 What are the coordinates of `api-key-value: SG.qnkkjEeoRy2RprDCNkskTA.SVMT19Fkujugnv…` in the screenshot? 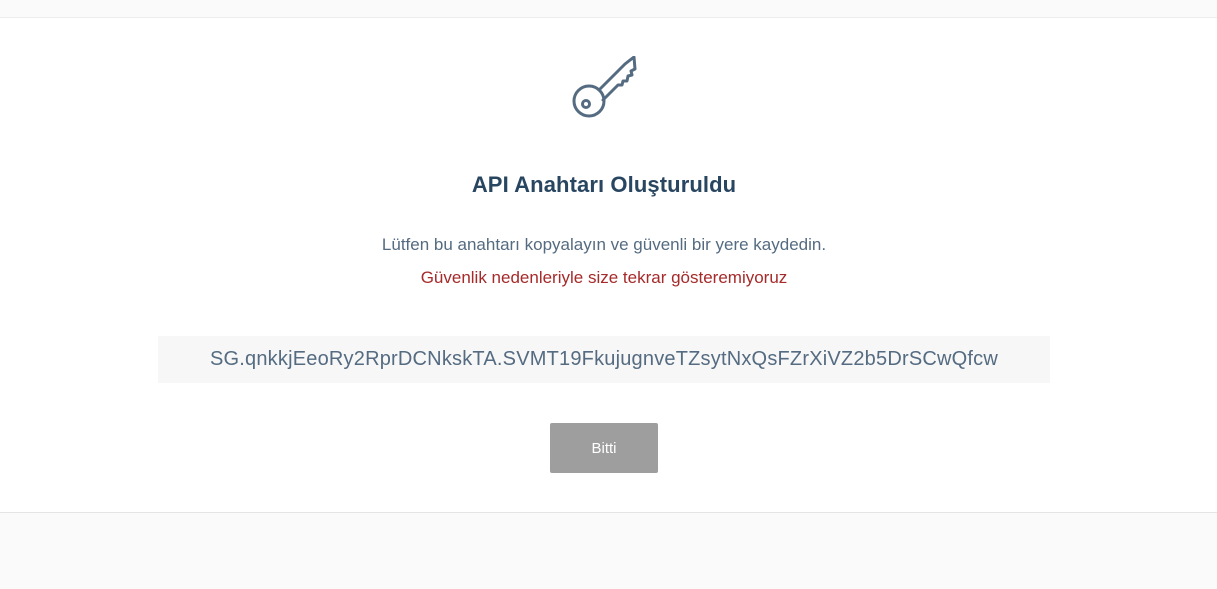 It's located at (604, 359).